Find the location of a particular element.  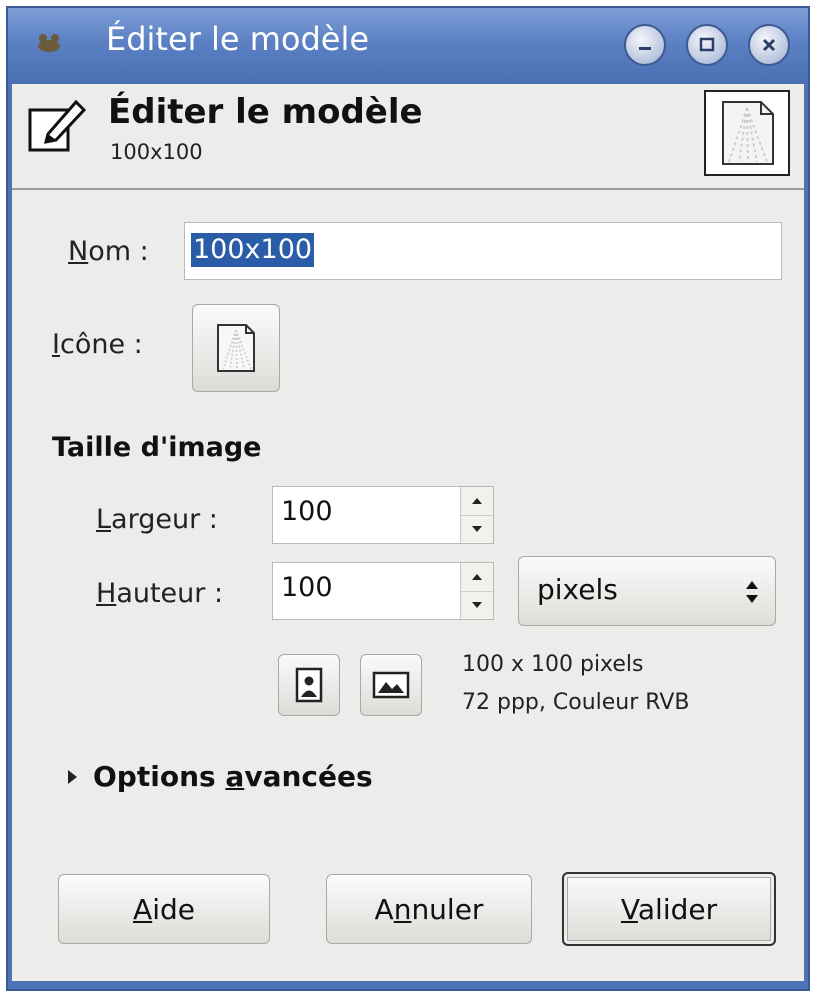

maximize-icon is located at coordinates (707, 44).